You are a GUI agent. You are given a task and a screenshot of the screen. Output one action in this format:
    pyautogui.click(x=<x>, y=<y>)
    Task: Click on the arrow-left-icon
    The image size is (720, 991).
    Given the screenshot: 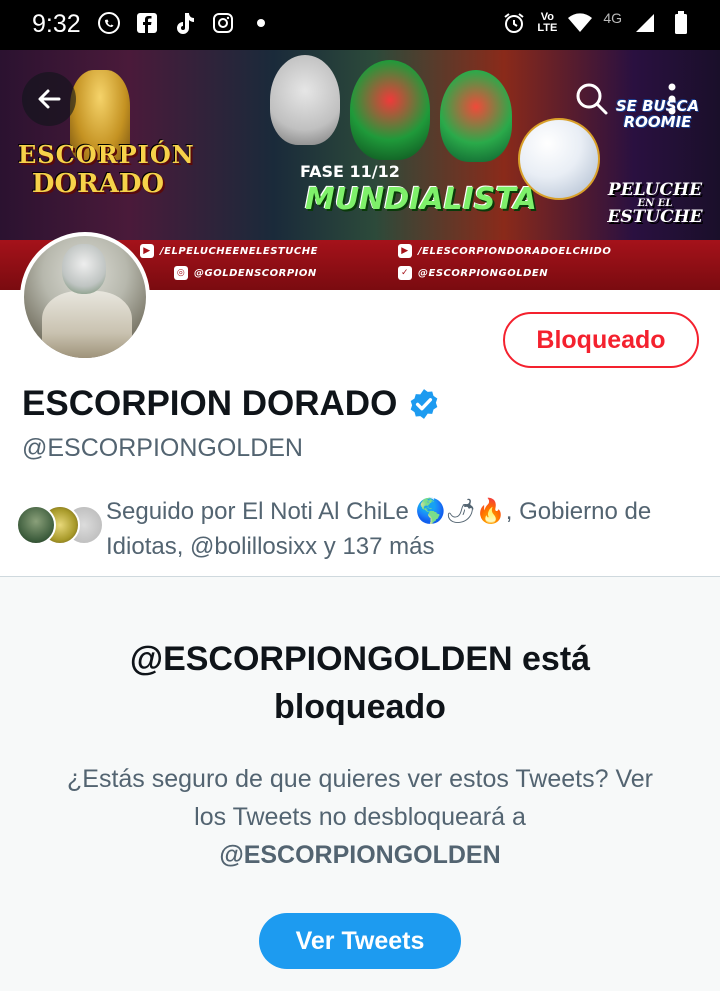 What is the action you would take?
    pyautogui.click(x=49, y=99)
    